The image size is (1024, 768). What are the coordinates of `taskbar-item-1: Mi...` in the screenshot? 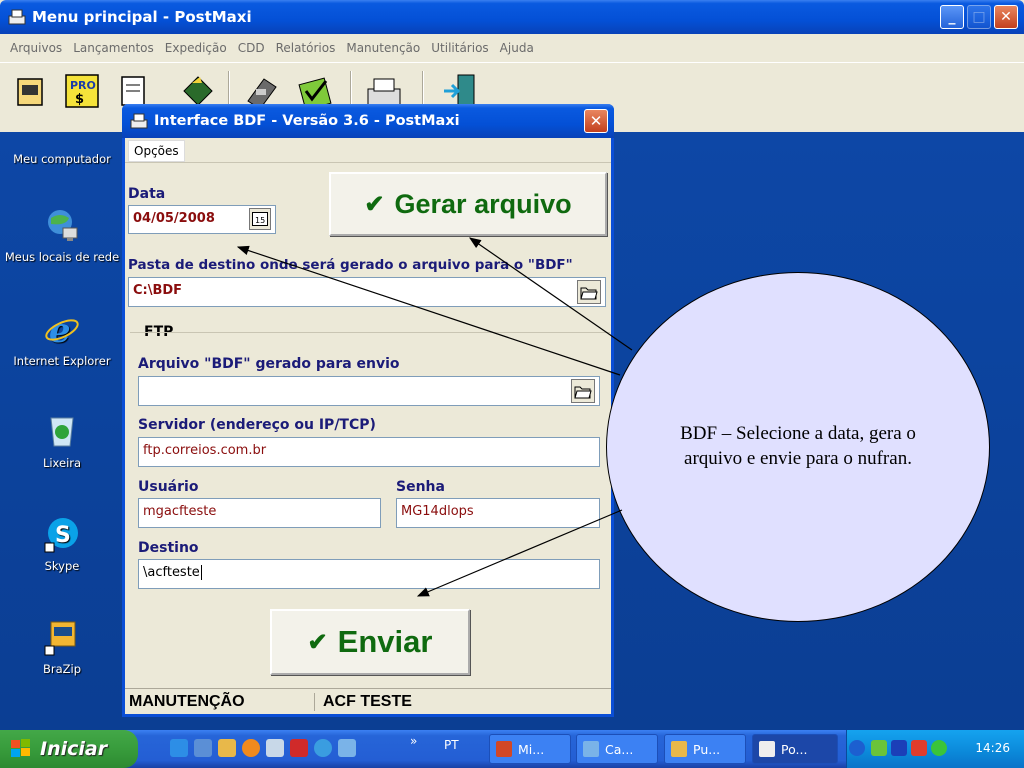 It's located at (530, 749).